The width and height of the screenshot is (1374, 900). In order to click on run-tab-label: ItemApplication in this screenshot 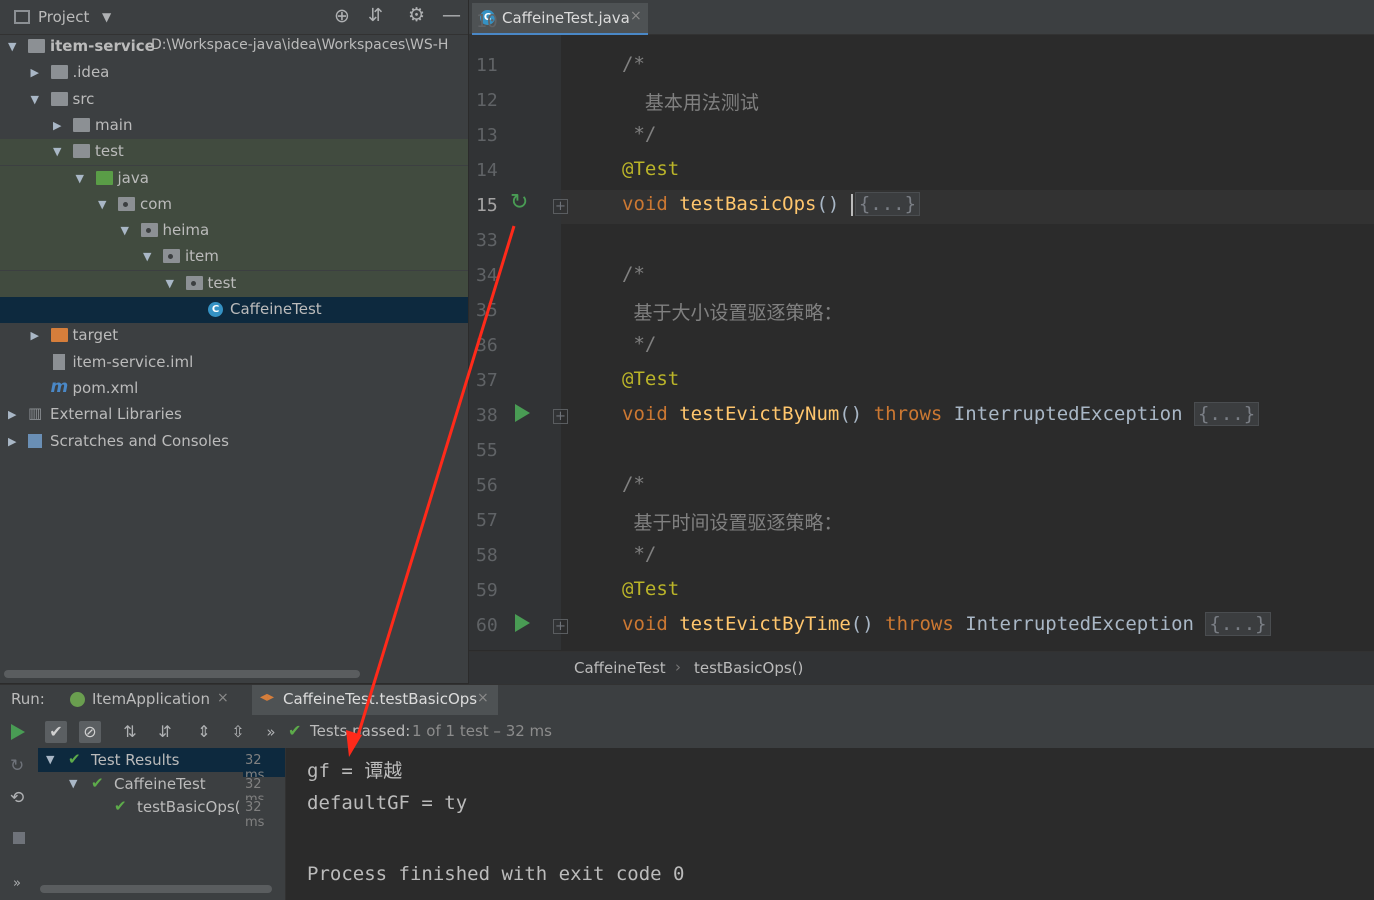, I will do `click(151, 699)`.